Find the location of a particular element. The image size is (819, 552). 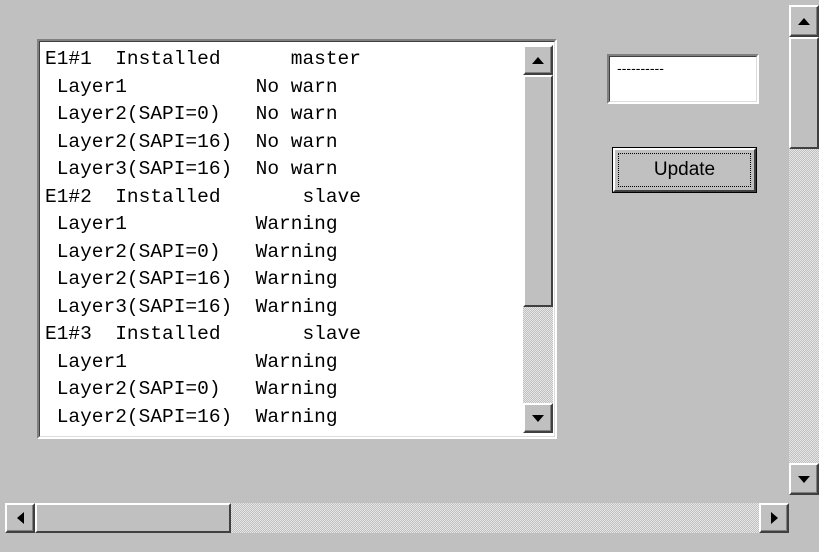

window-hscroll-thumb is located at coordinates (133, 518).